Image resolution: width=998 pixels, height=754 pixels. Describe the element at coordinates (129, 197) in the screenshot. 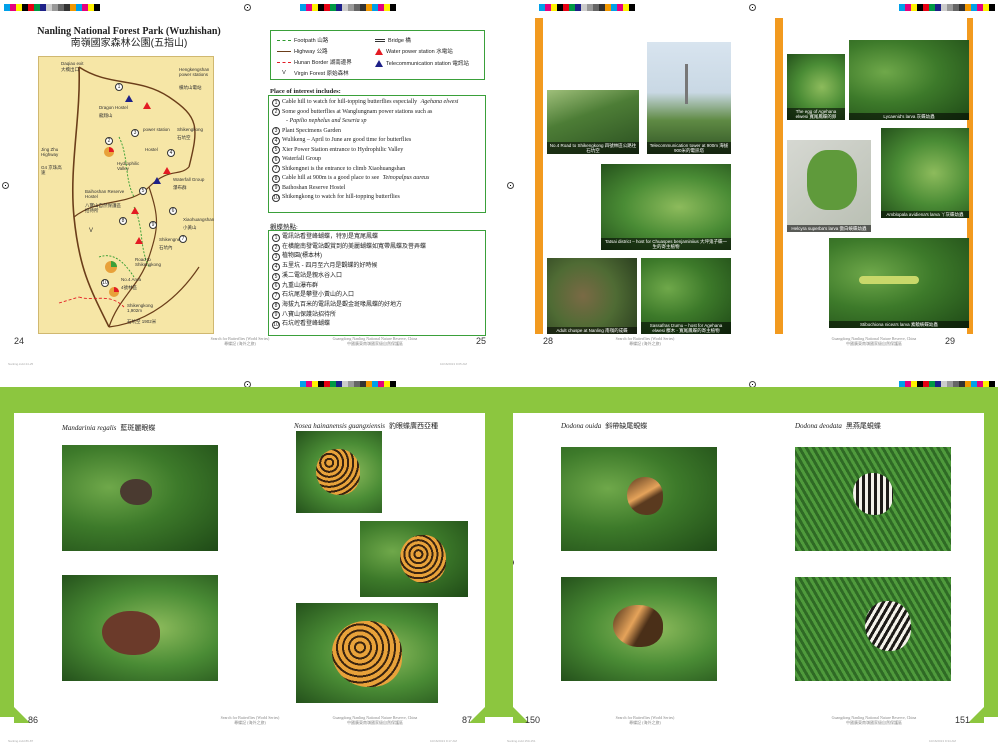

I see `map-roads` at that location.